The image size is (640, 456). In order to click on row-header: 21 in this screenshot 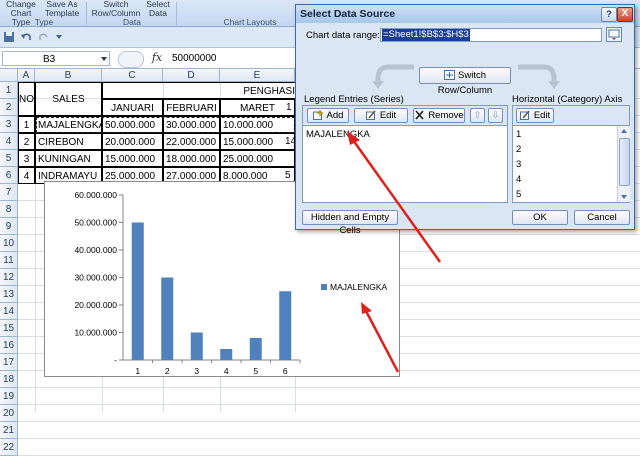, I will do `click(9, 430)`.